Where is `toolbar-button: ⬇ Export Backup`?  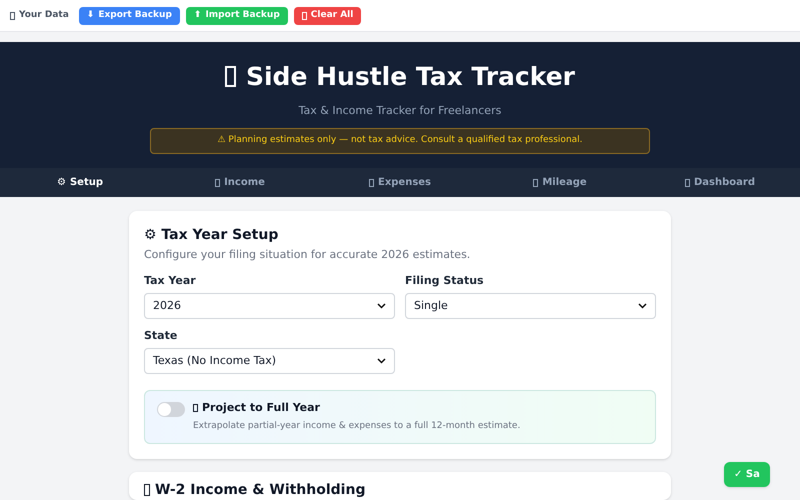 toolbar-button: ⬇ Export Backup is located at coordinates (129, 15).